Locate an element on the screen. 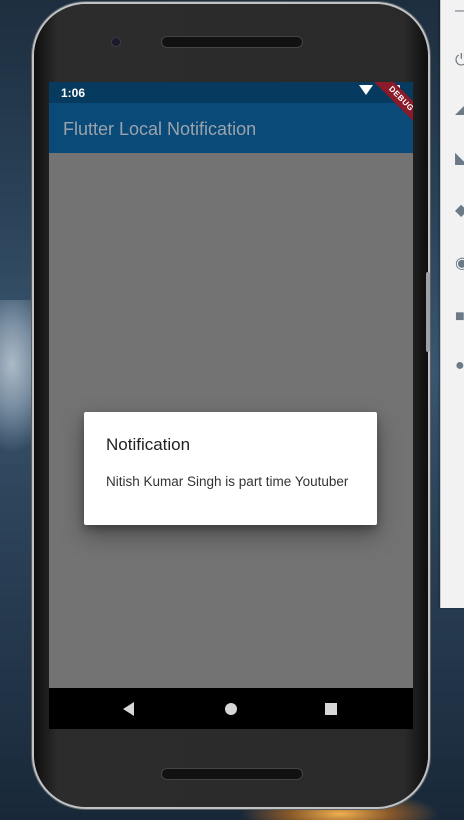 This screenshot has height=820, width=464. status-time: 1:06 is located at coordinates (73, 93).